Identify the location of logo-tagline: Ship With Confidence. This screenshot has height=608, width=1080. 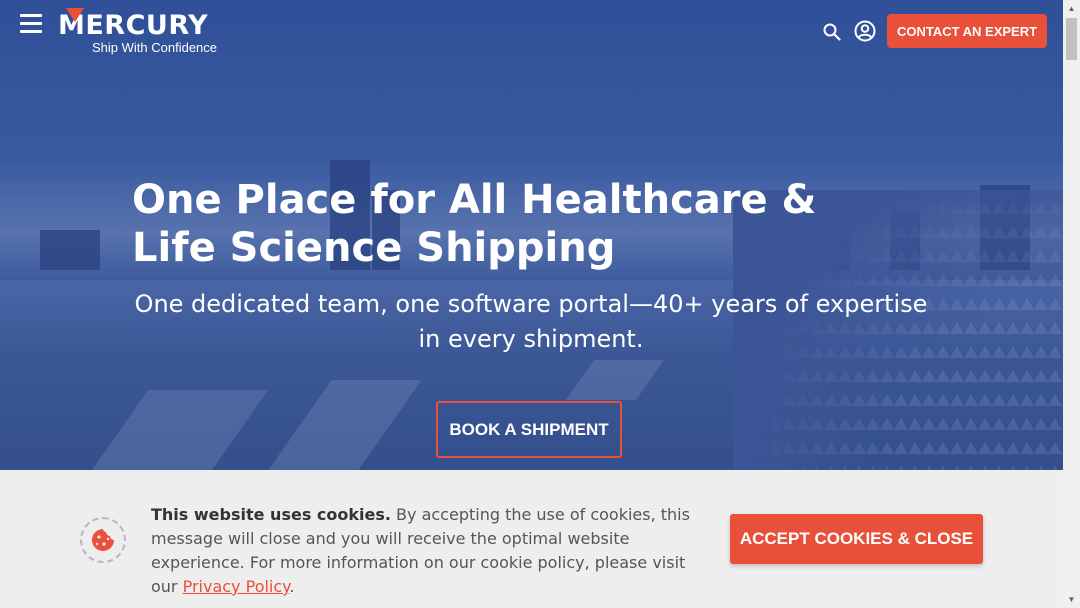
(155, 47).